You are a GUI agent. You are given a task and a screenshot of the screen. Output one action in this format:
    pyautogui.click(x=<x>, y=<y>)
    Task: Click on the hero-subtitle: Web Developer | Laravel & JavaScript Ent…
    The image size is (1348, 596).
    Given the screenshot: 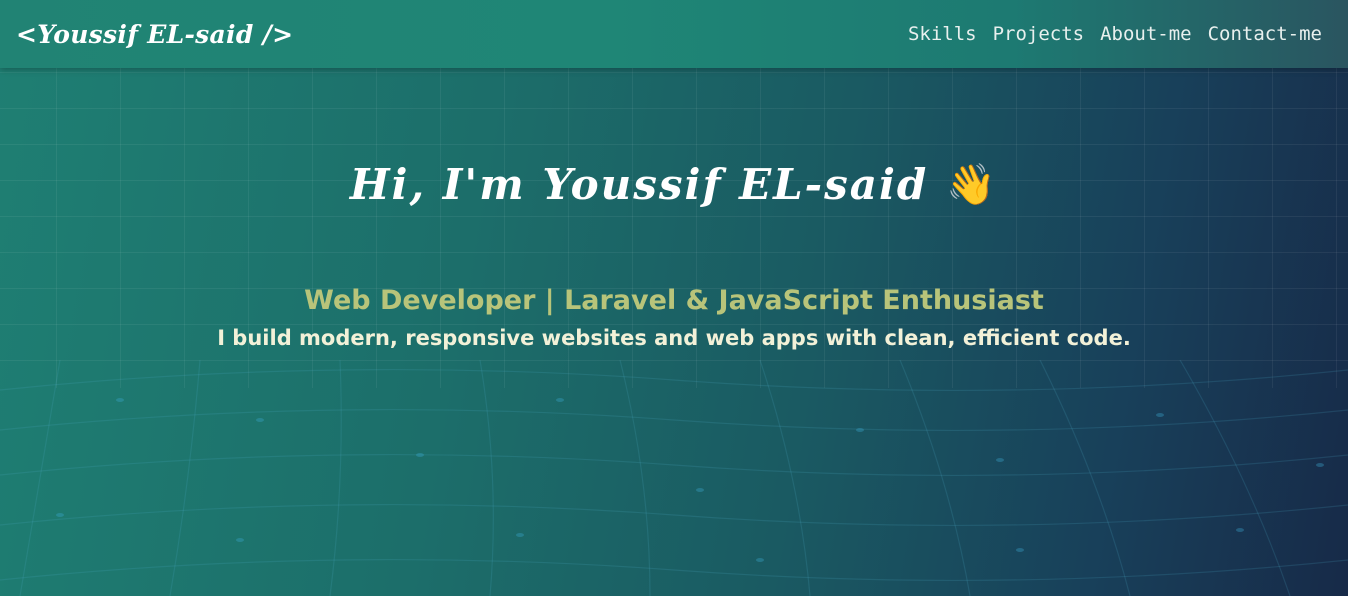 What is the action you would take?
    pyautogui.click(x=674, y=300)
    